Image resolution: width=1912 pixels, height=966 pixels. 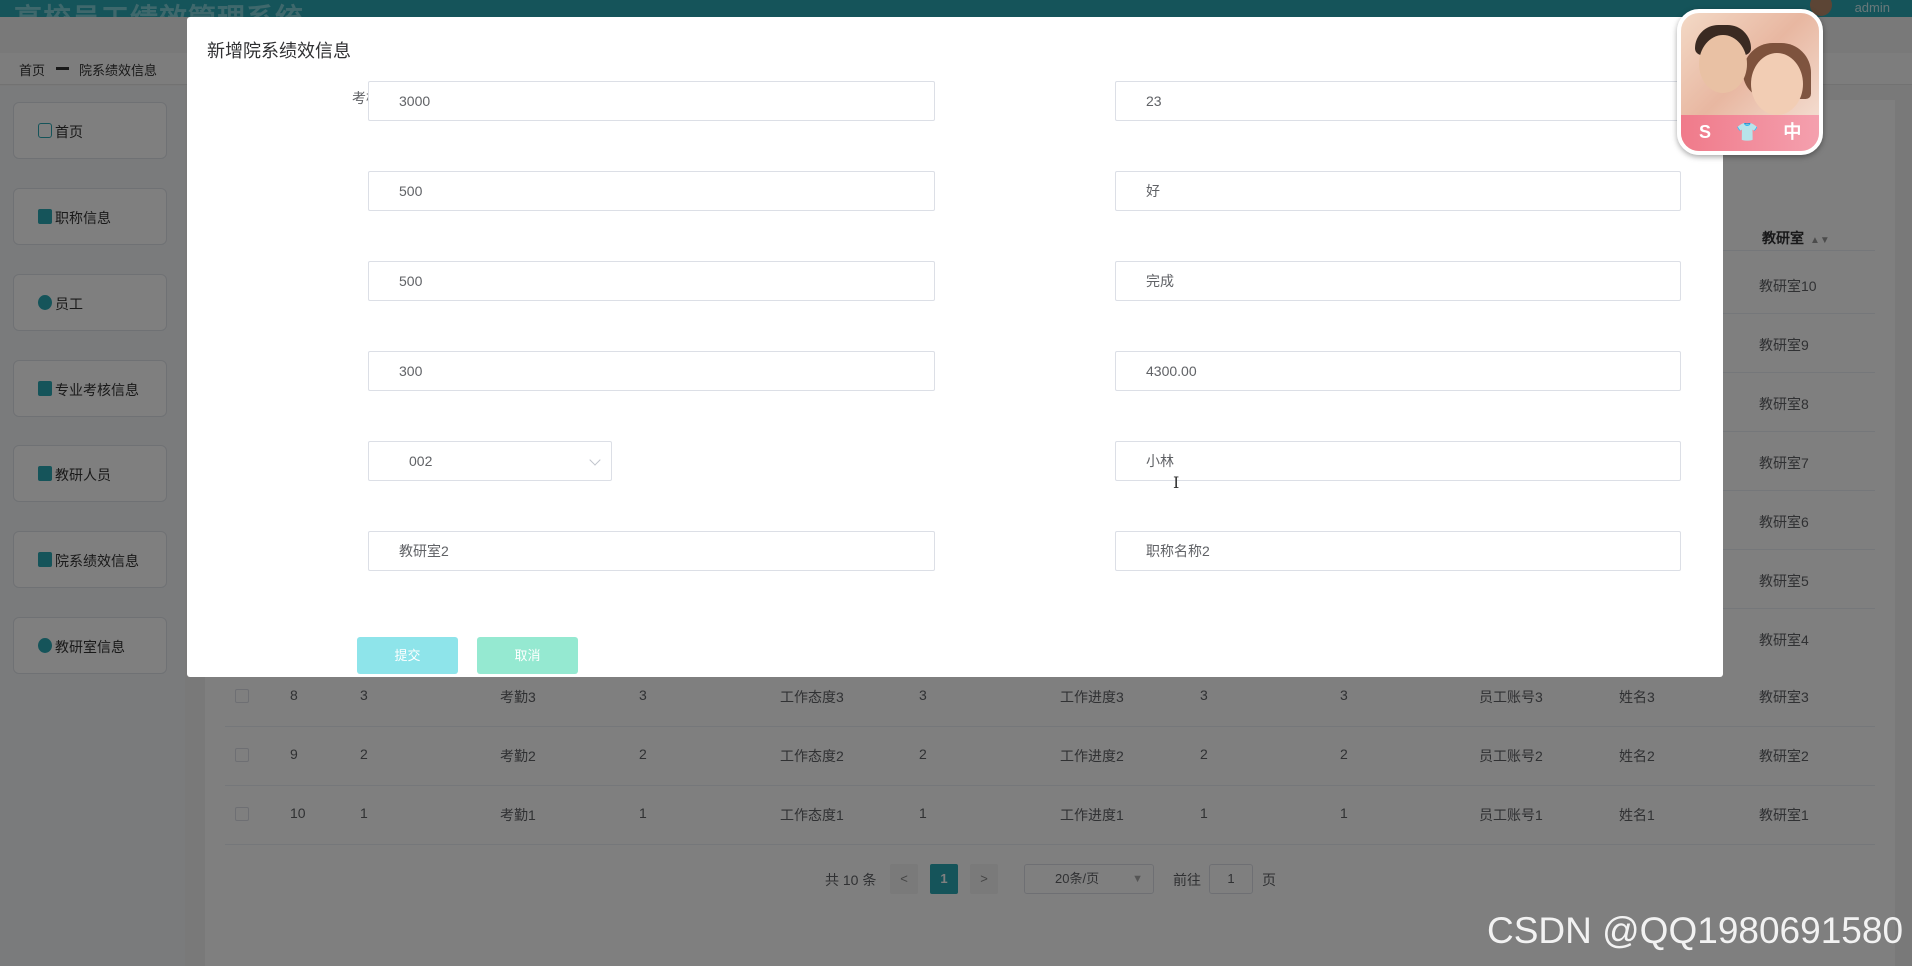 I want to click on name-input: 小林, so click(x=1398, y=461).